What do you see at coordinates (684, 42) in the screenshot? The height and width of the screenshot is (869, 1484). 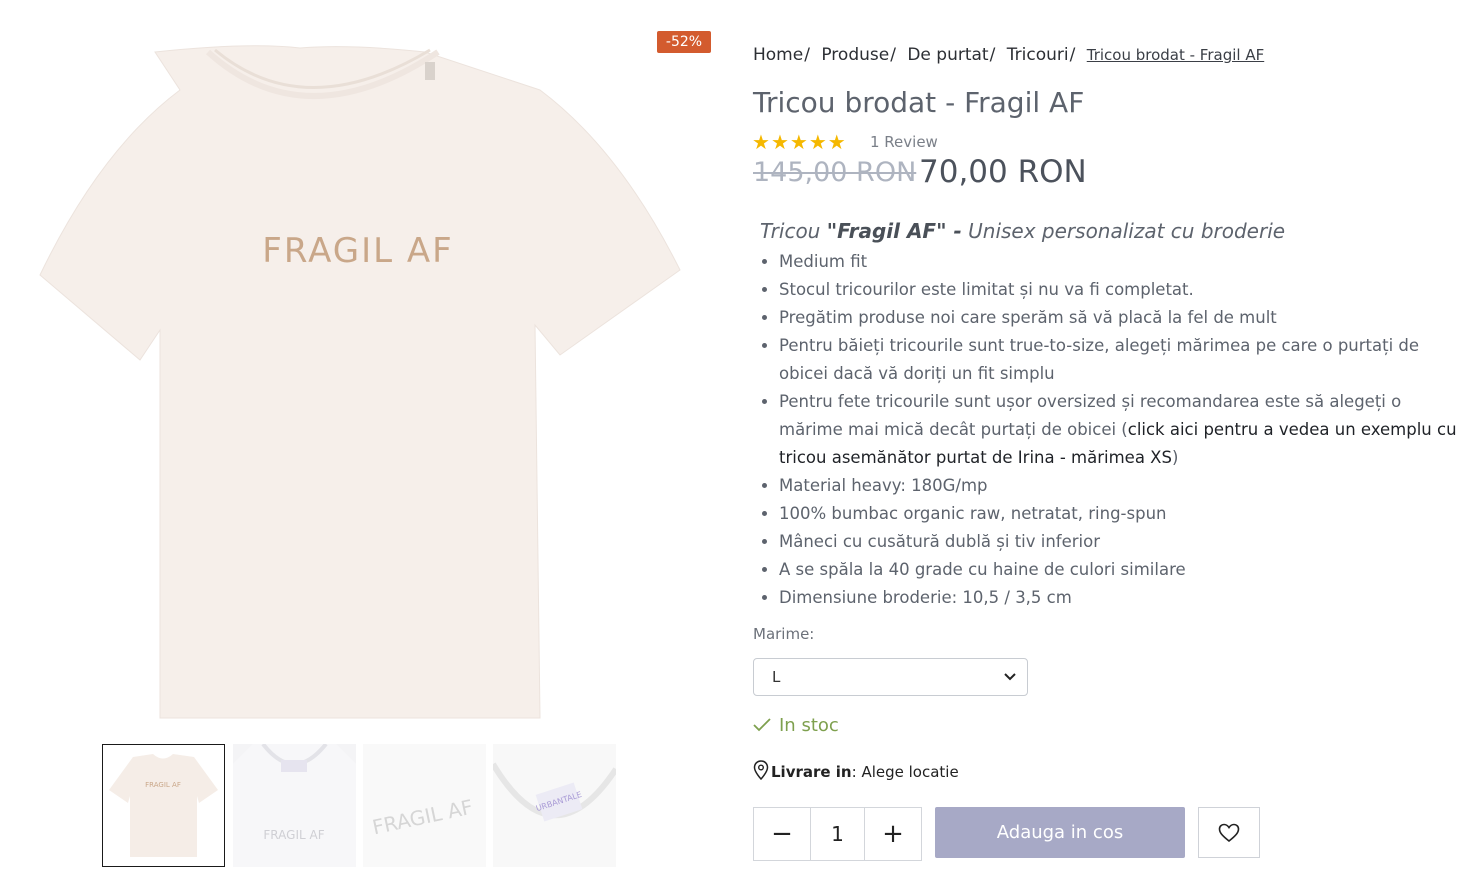 I see `discount-badge: -52%` at bounding box center [684, 42].